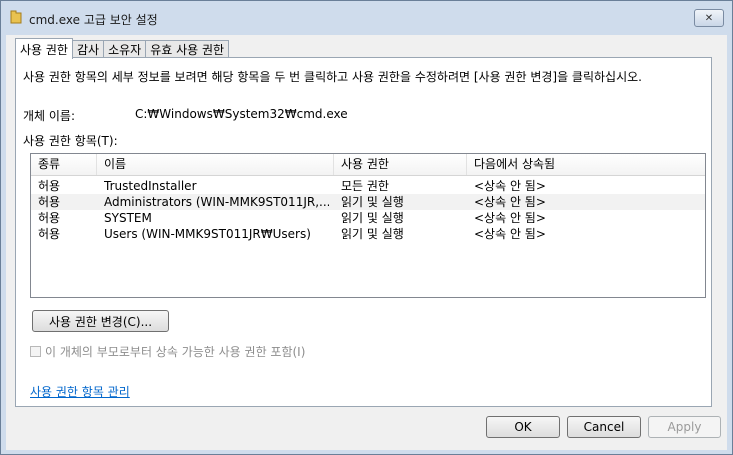 Image resolution: width=733 pixels, height=455 pixels. I want to click on cancel-button: Cancel, so click(604, 427).